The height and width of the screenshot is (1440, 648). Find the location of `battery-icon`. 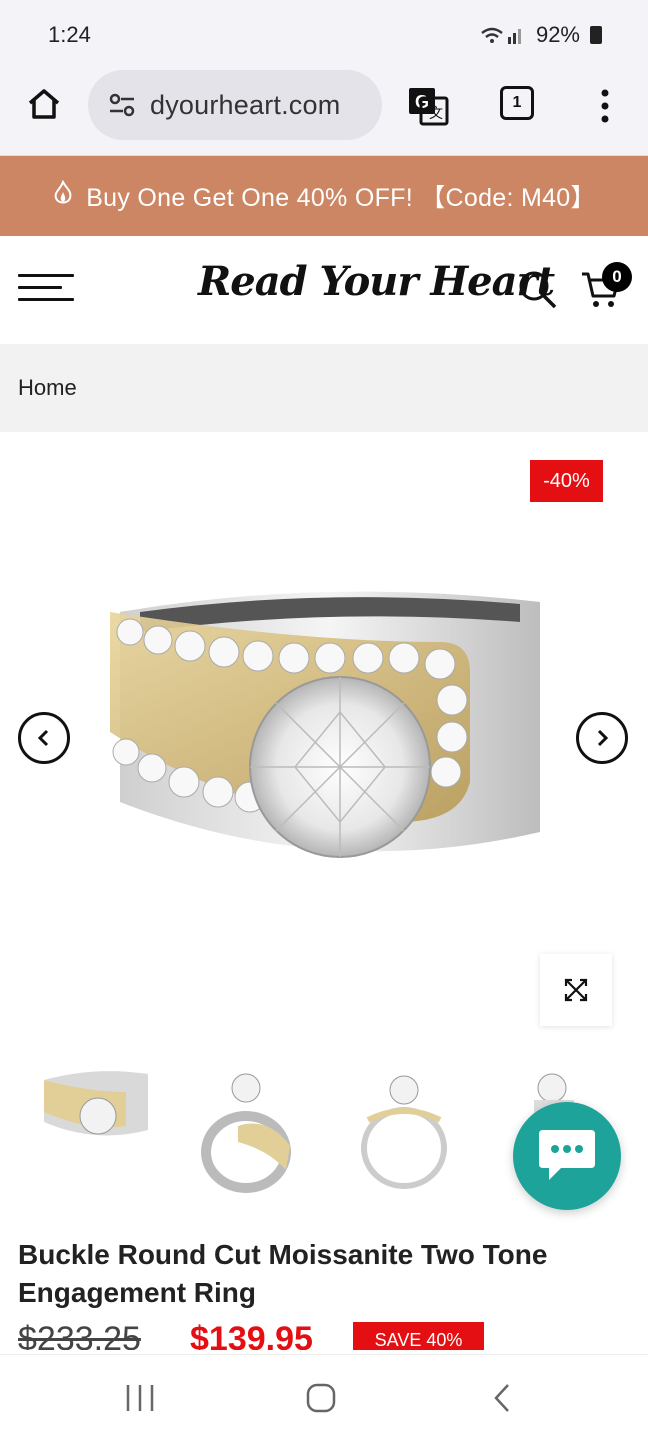

battery-icon is located at coordinates (596, 35).